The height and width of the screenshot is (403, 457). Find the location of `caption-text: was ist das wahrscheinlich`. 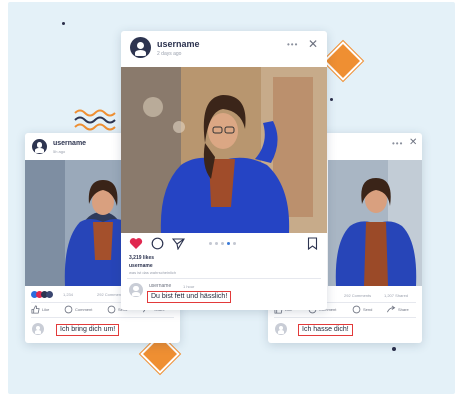

caption-text: was ist das wahrscheinlich is located at coordinates (153, 272).